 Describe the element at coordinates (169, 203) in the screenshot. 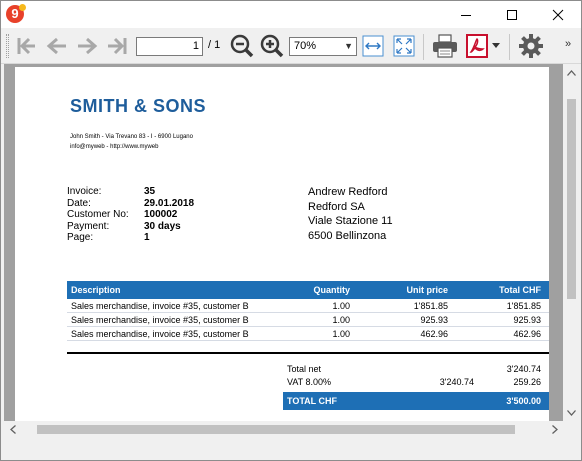

I see `meta-value: 29.01.2018` at that location.